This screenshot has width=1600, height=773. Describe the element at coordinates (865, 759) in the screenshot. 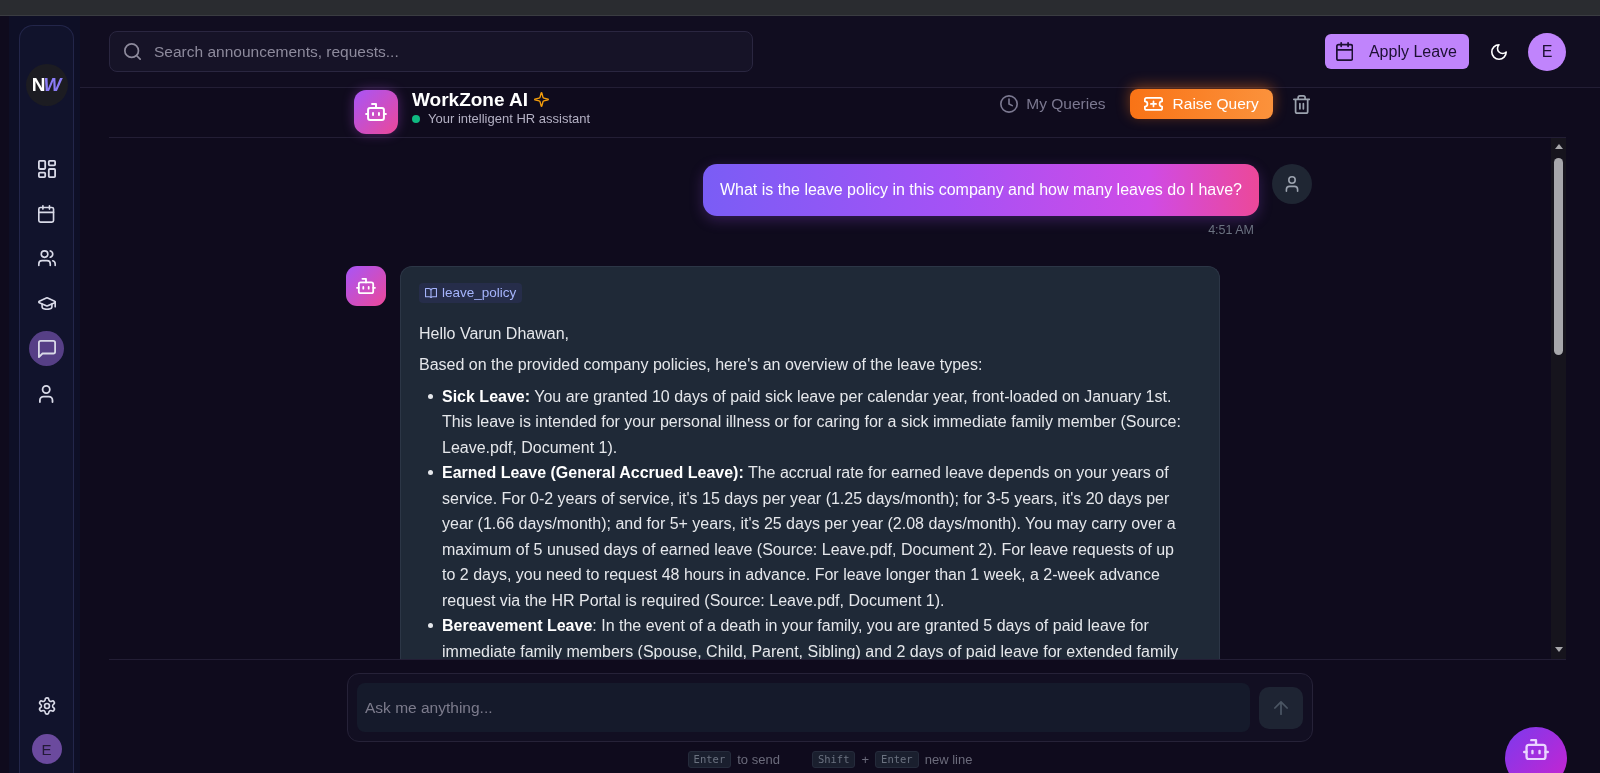

I see `hint-text: +` at that location.